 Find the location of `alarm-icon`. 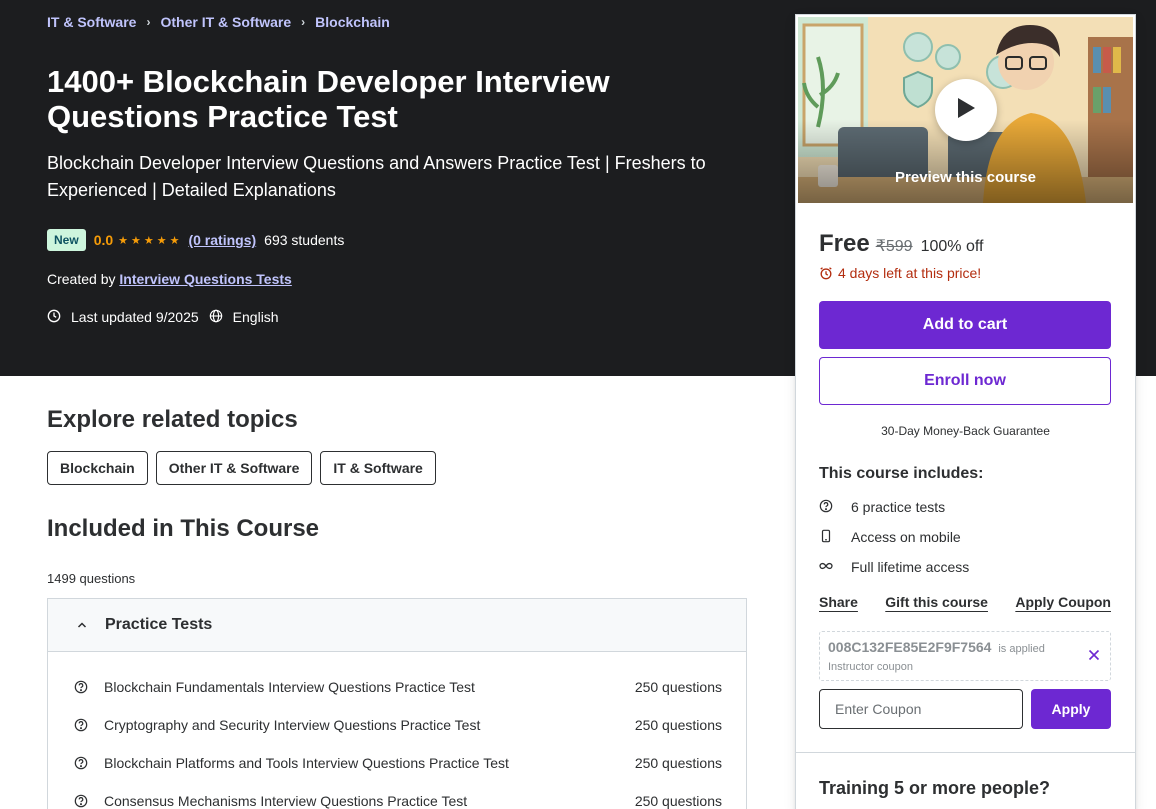

alarm-icon is located at coordinates (826, 273).